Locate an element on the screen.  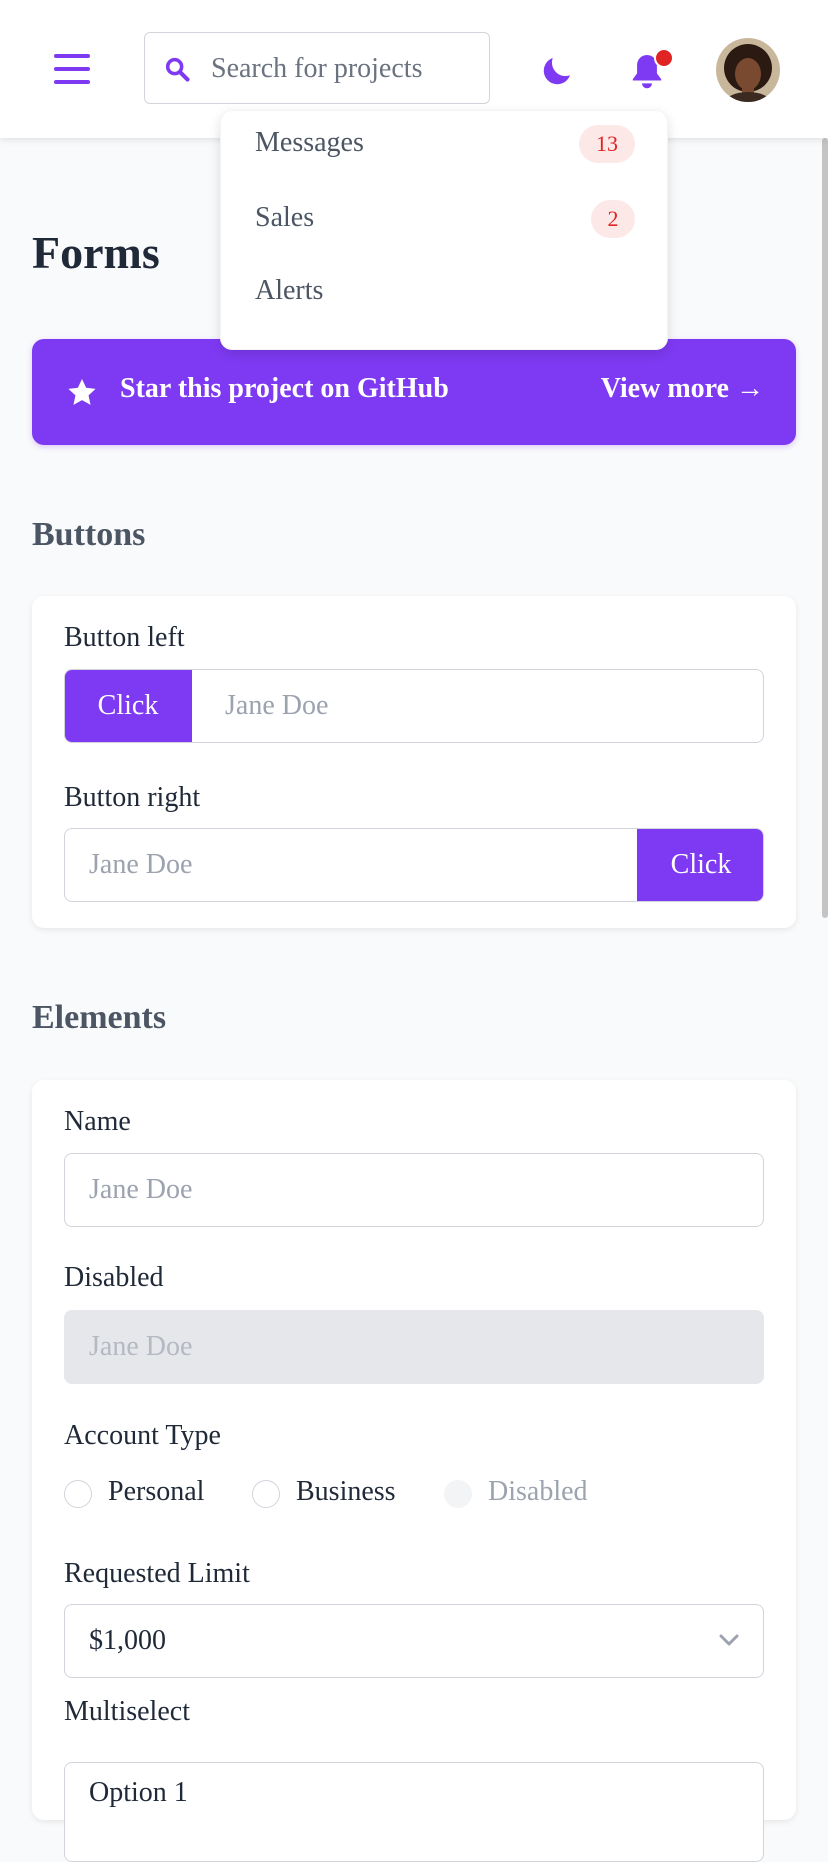
button-left-label: Button left is located at coordinates (124, 637).